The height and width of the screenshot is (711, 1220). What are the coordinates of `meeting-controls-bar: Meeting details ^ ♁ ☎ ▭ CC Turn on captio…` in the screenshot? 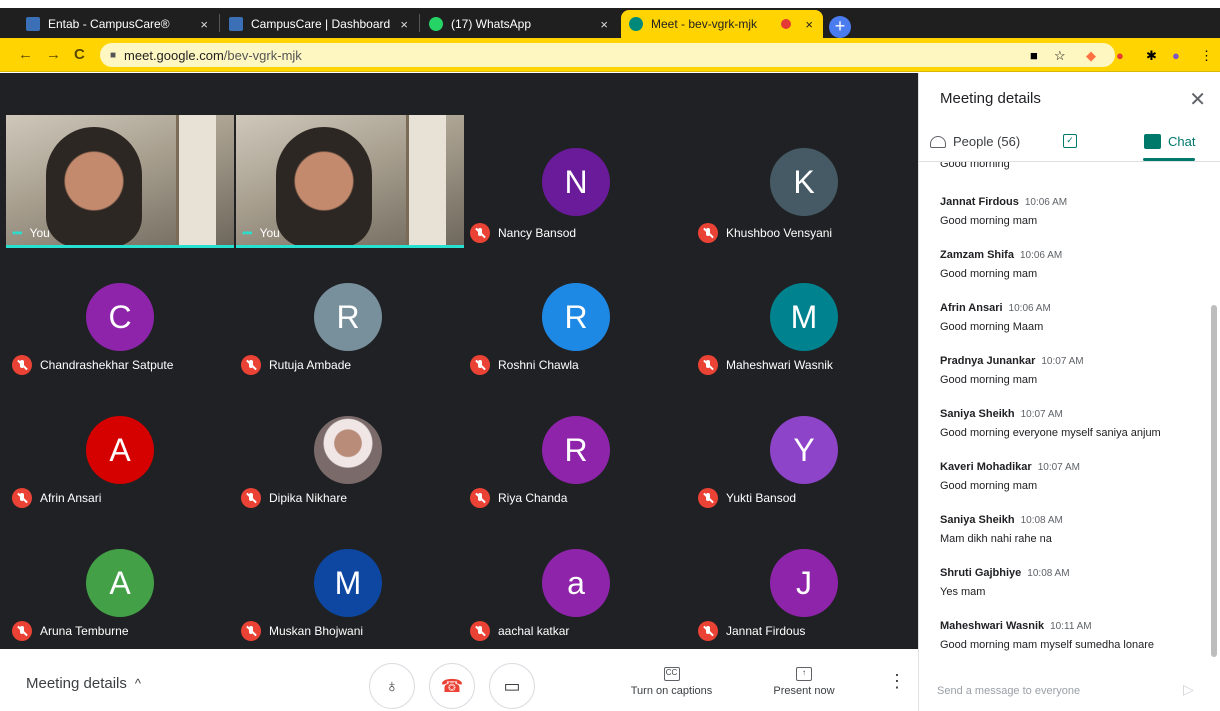 It's located at (459, 680).